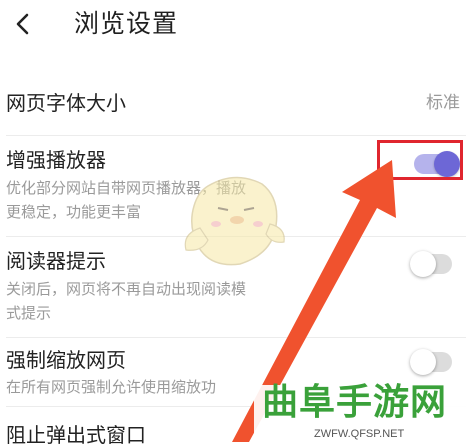  I want to click on page-title: 浏览设置, so click(126, 23).